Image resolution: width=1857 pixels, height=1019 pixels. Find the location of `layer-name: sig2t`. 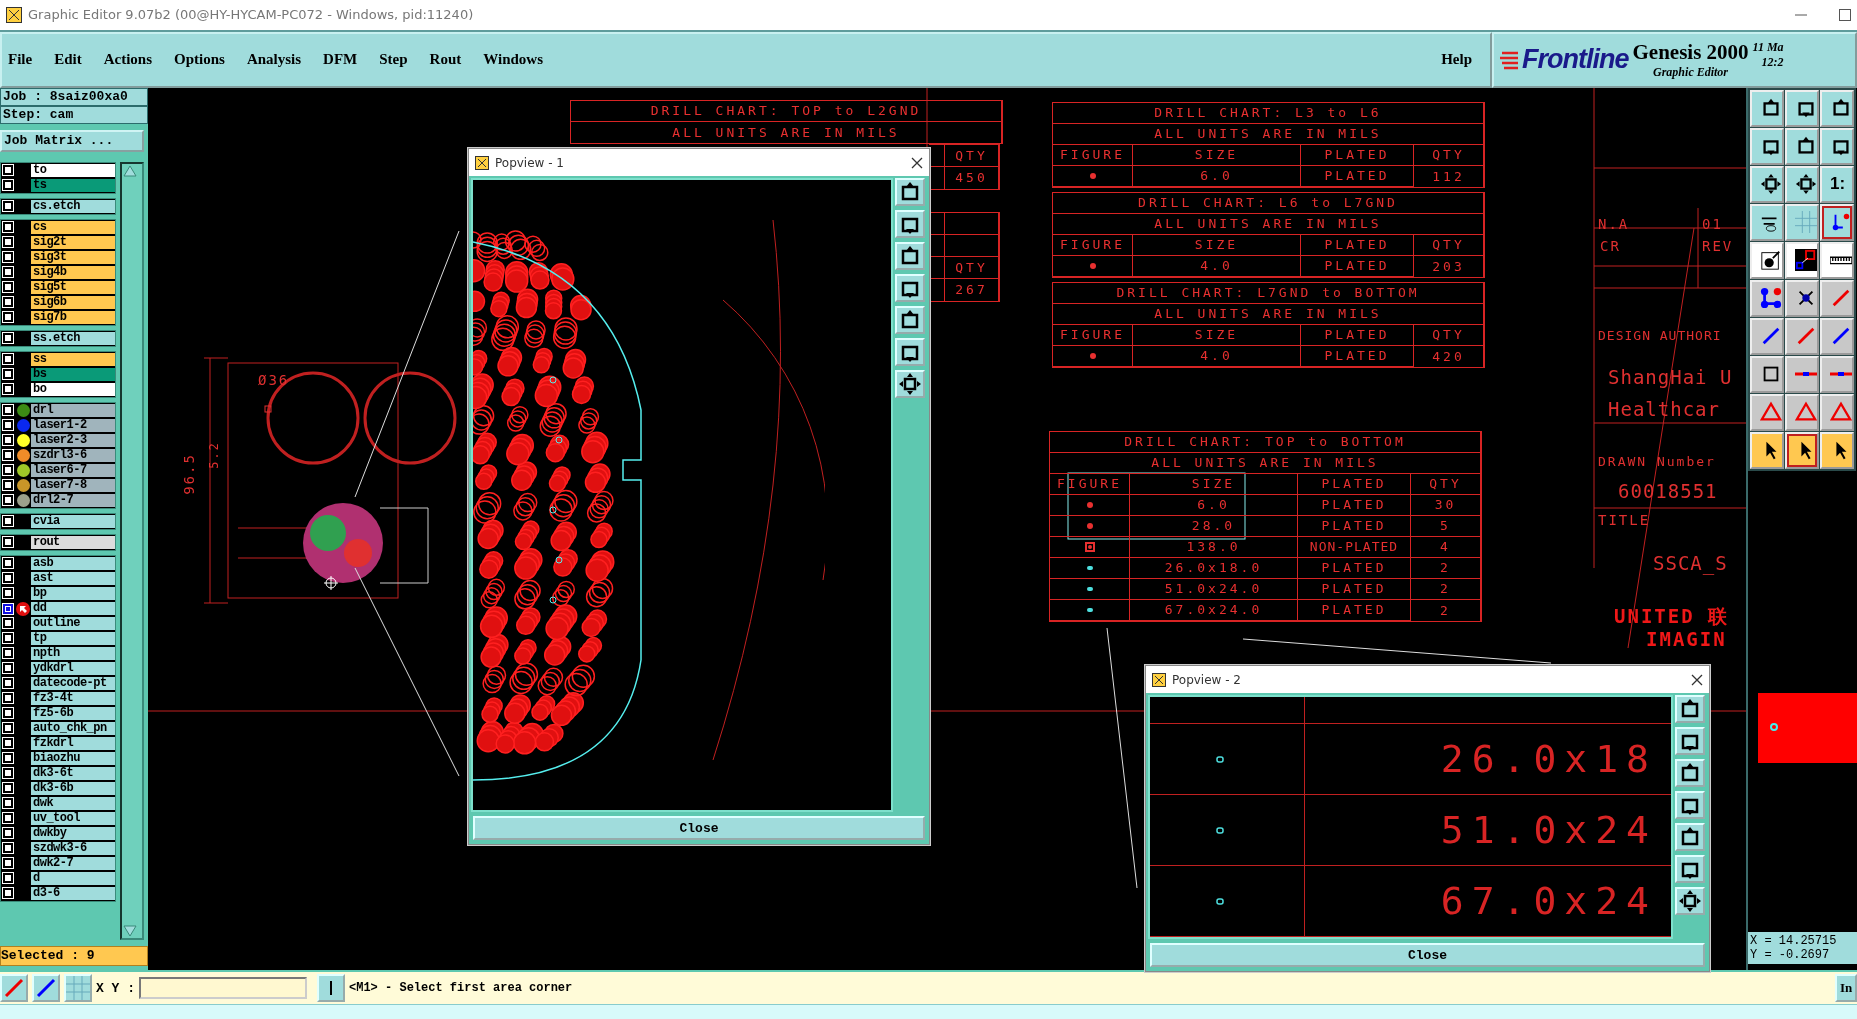

layer-name: sig2t is located at coordinates (73, 242).